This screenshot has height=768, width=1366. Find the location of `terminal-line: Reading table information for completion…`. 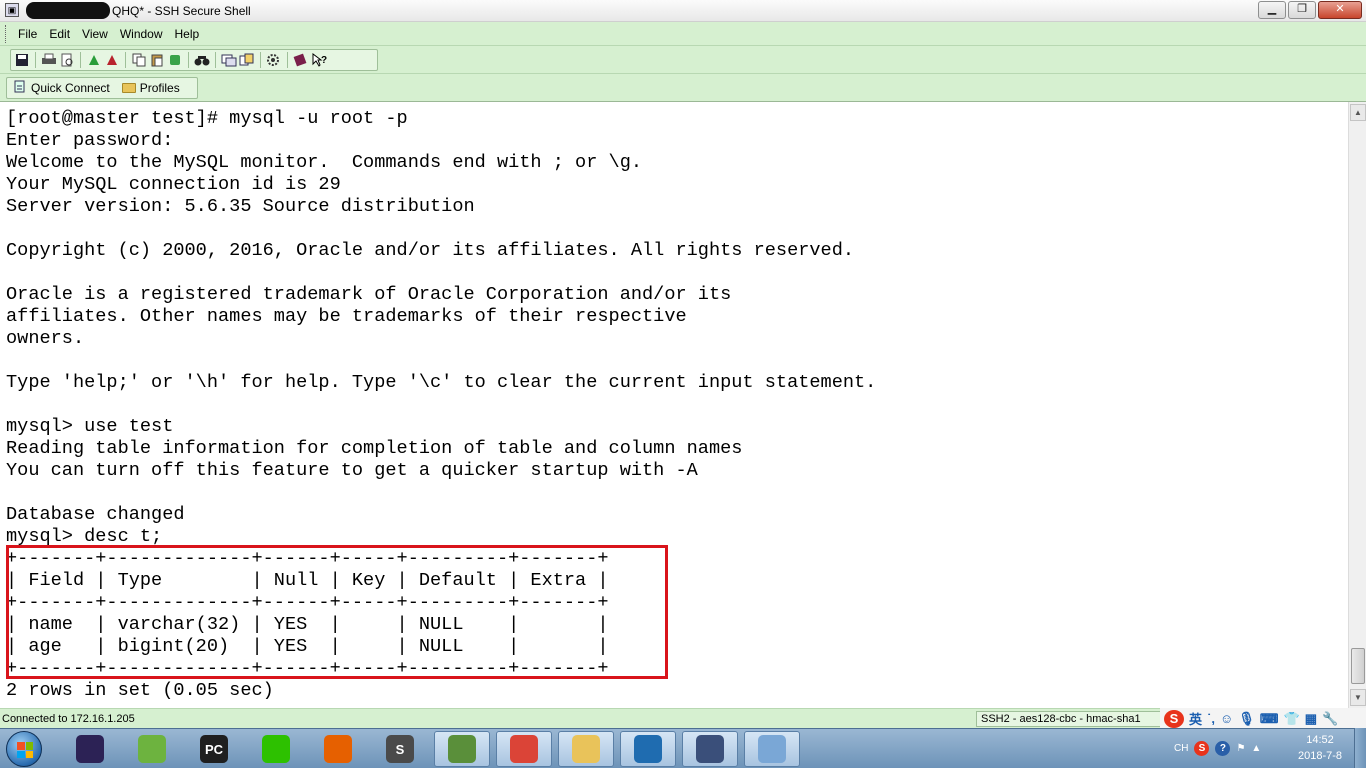

terminal-line: Reading table information for completion… is located at coordinates (374, 448).